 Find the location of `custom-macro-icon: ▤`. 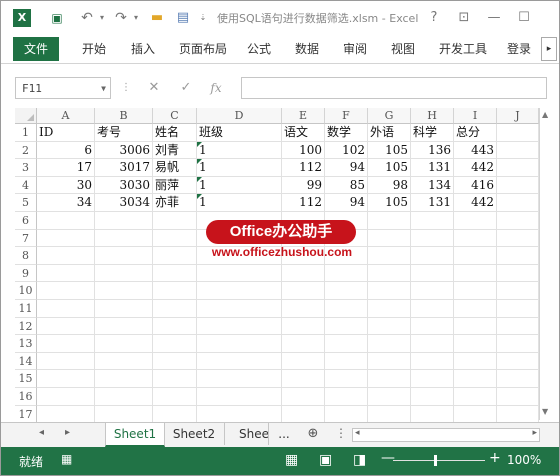

custom-macro-icon: ▤ is located at coordinates (183, 18).